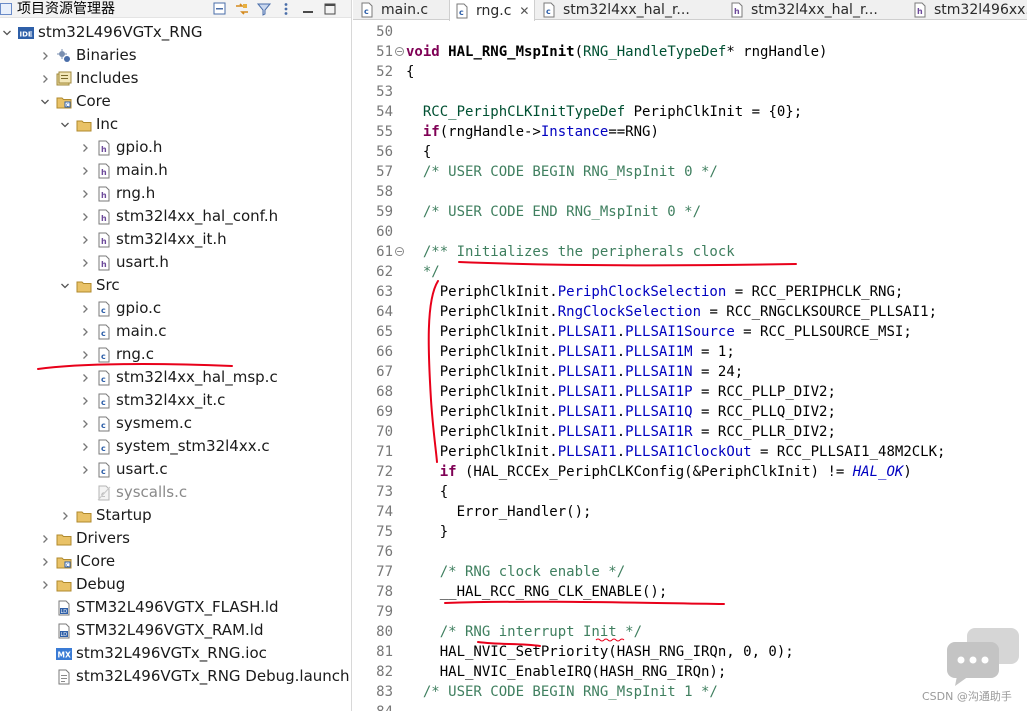 The height and width of the screenshot is (711, 1027). I want to click on code-line: Error_Handler();, so click(499, 512).